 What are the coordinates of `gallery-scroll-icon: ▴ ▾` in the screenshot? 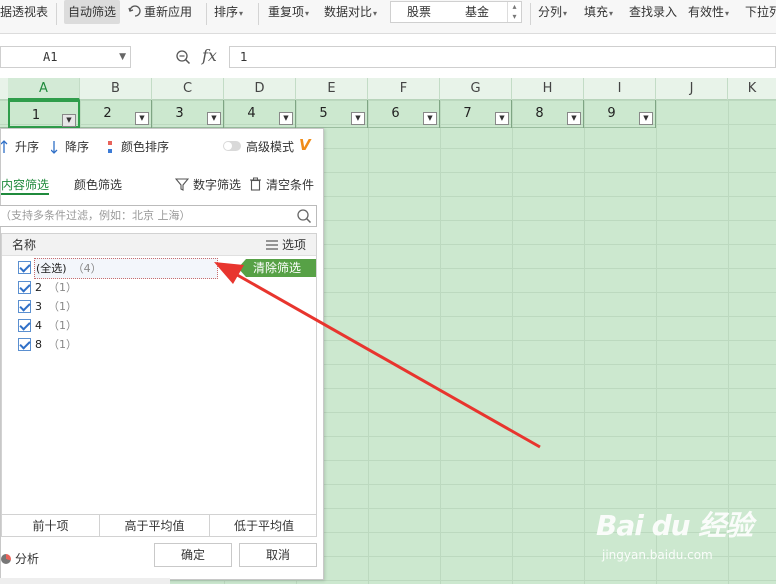 It's located at (514, 12).